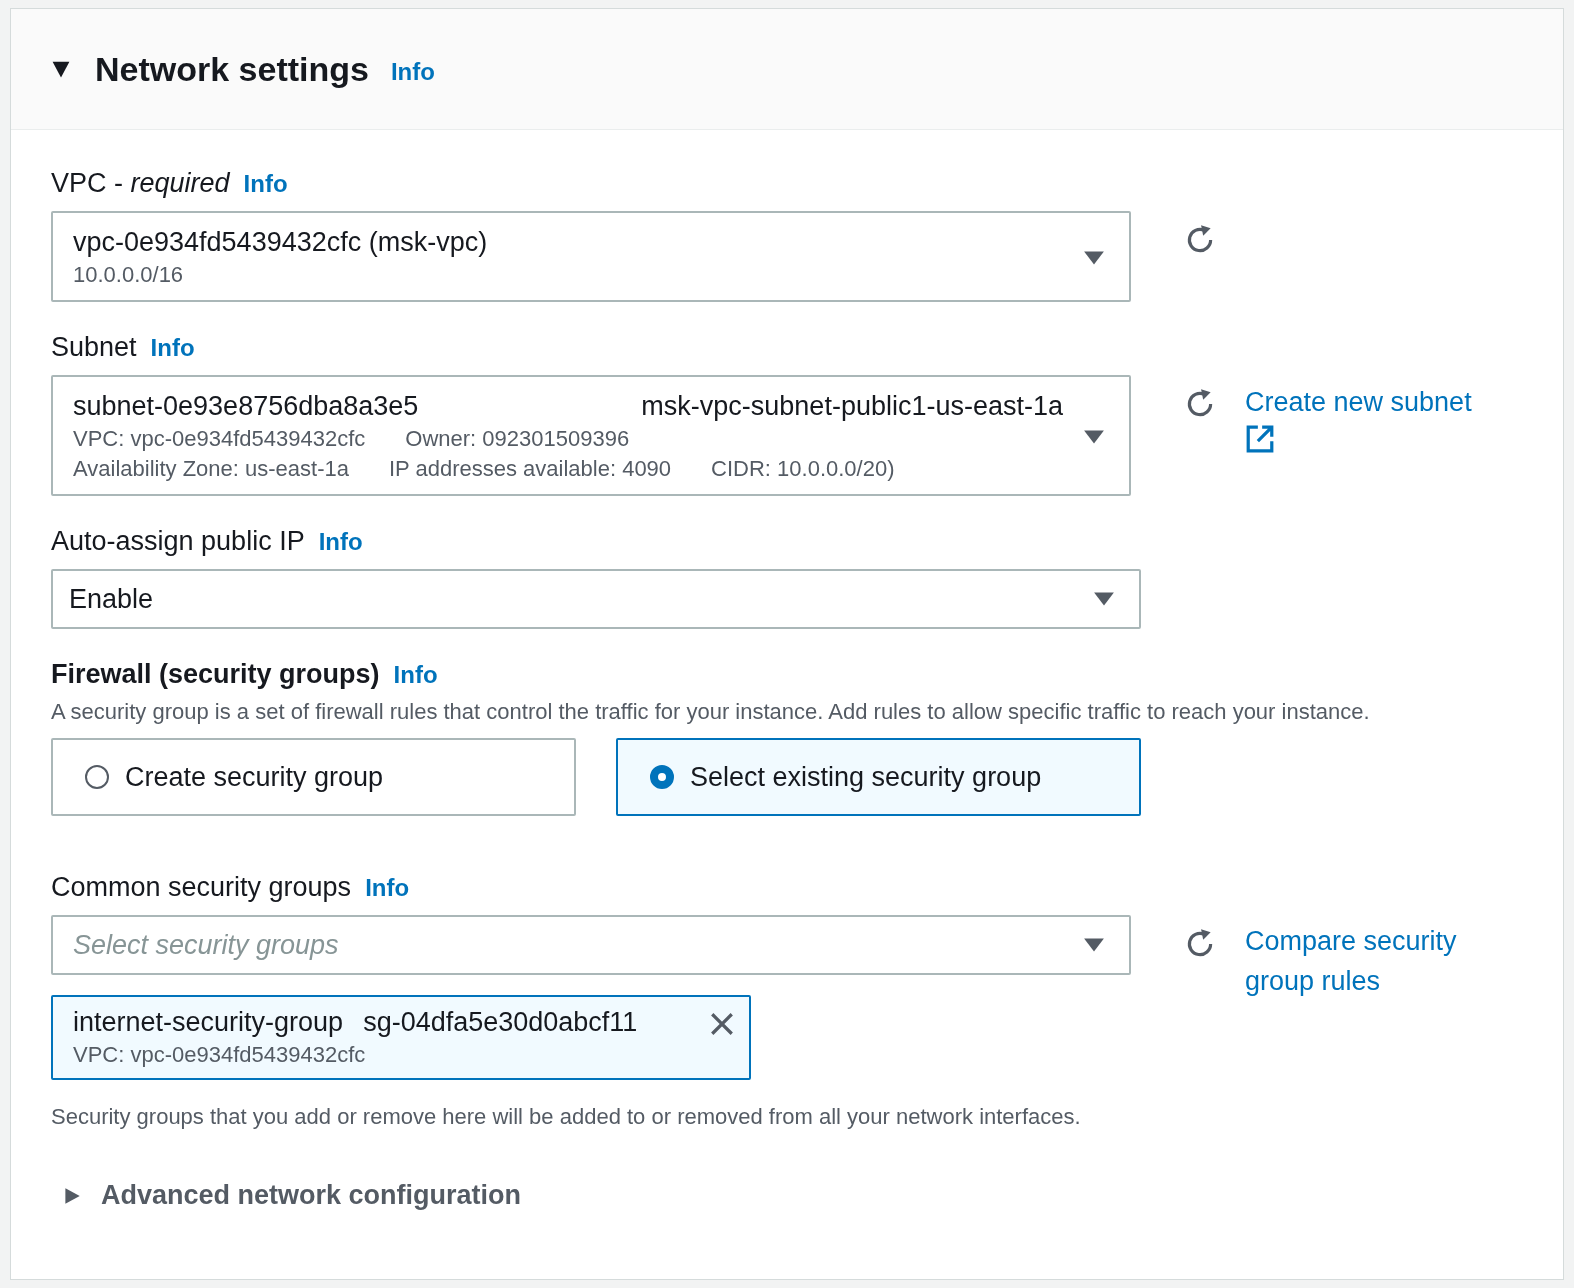 This screenshot has width=1574, height=1288. I want to click on section-description: A security group is a set of firewall rules that control the traffic for your instance. Add rules to allow specific traffic to reach your instance., so click(711, 712).